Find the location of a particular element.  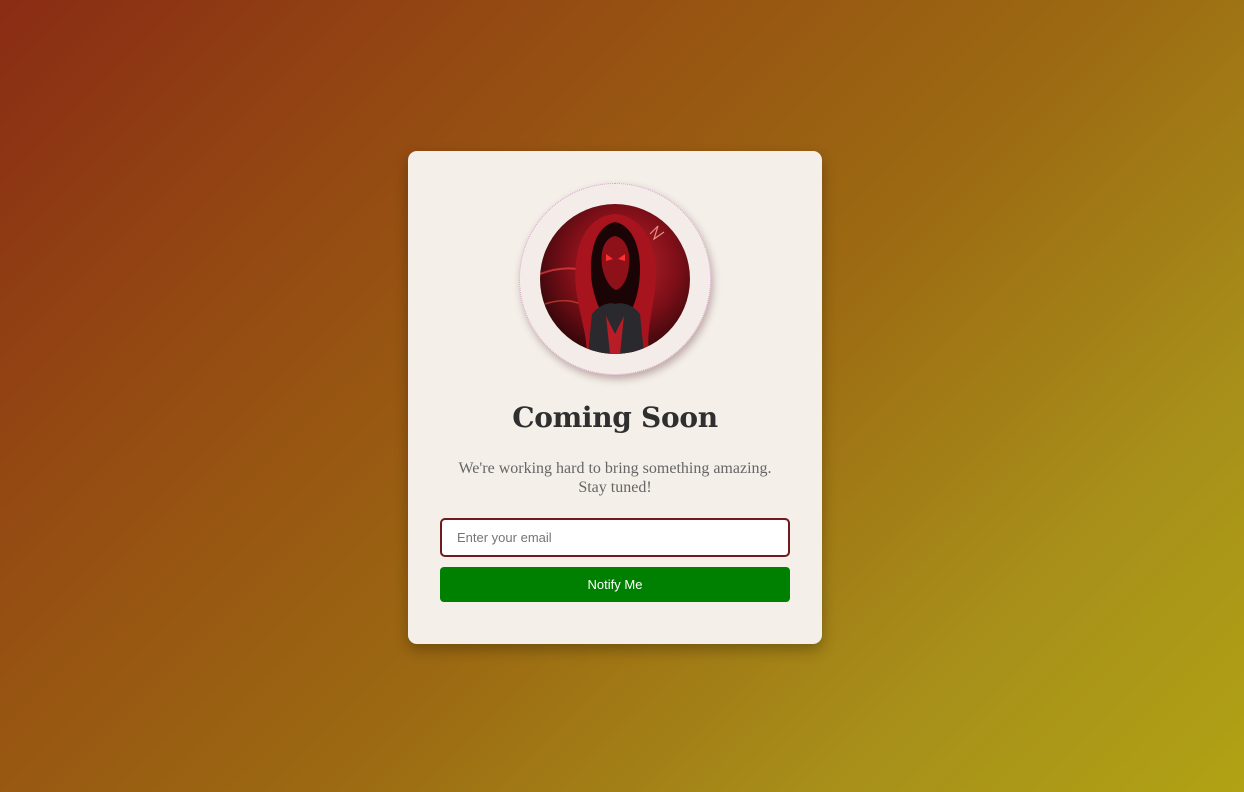

avatar-frame is located at coordinates (615, 279).